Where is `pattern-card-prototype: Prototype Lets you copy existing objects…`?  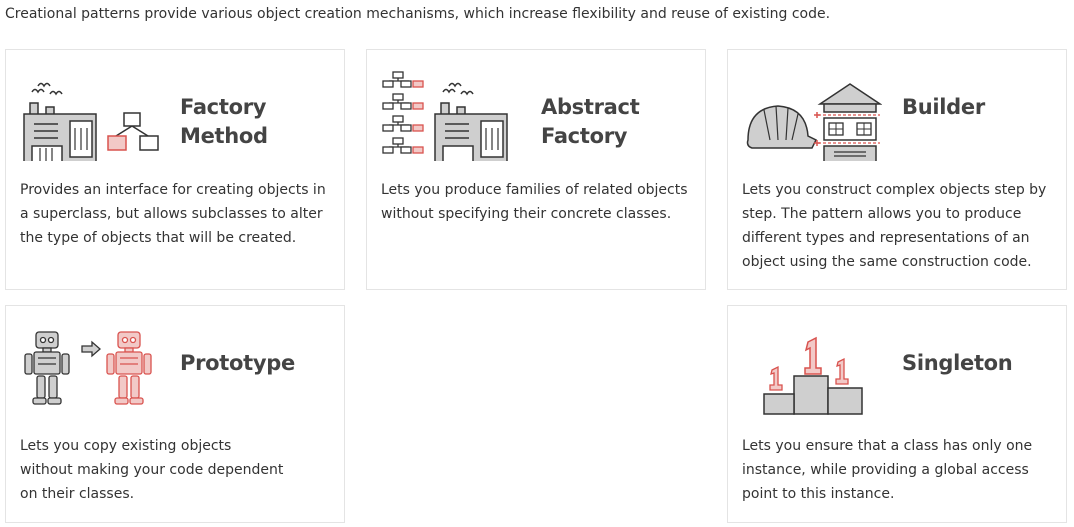 pattern-card-prototype: Prototype Lets you copy existing objects… is located at coordinates (175, 414).